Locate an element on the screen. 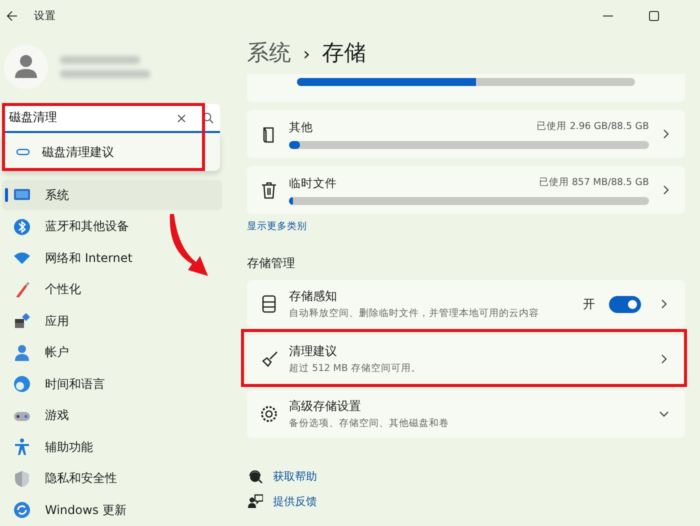 The image size is (700, 526). nav-item: 帐户 is located at coordinates (112, 353).